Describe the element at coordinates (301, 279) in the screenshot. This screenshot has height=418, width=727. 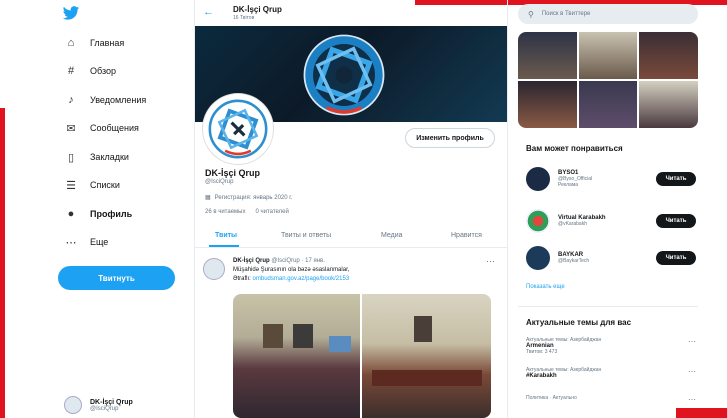
I see `tweet-link: ombudsman.gov.az/page/book/2153` at that location.